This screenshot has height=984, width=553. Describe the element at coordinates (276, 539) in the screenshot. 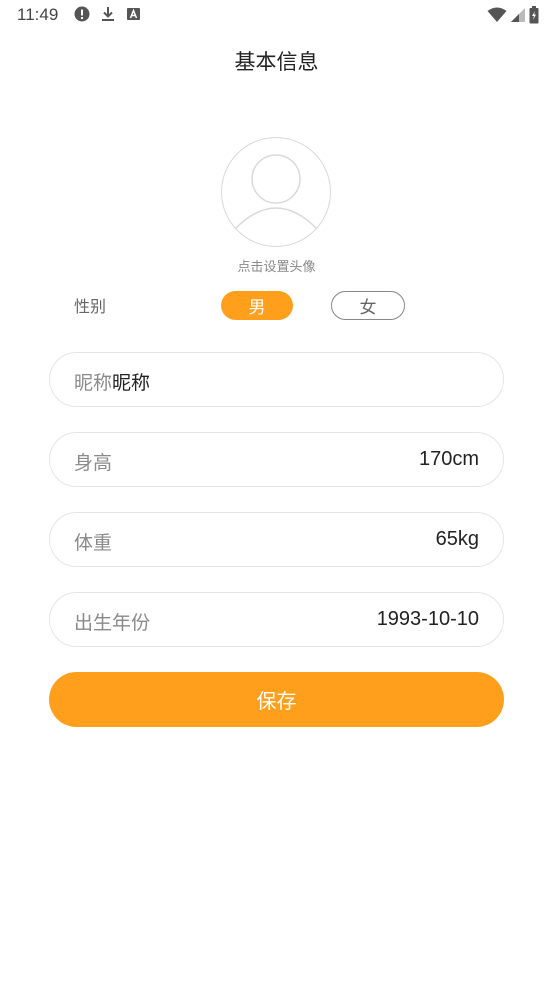

I see `weight-field: 体重 65kg` at that location.